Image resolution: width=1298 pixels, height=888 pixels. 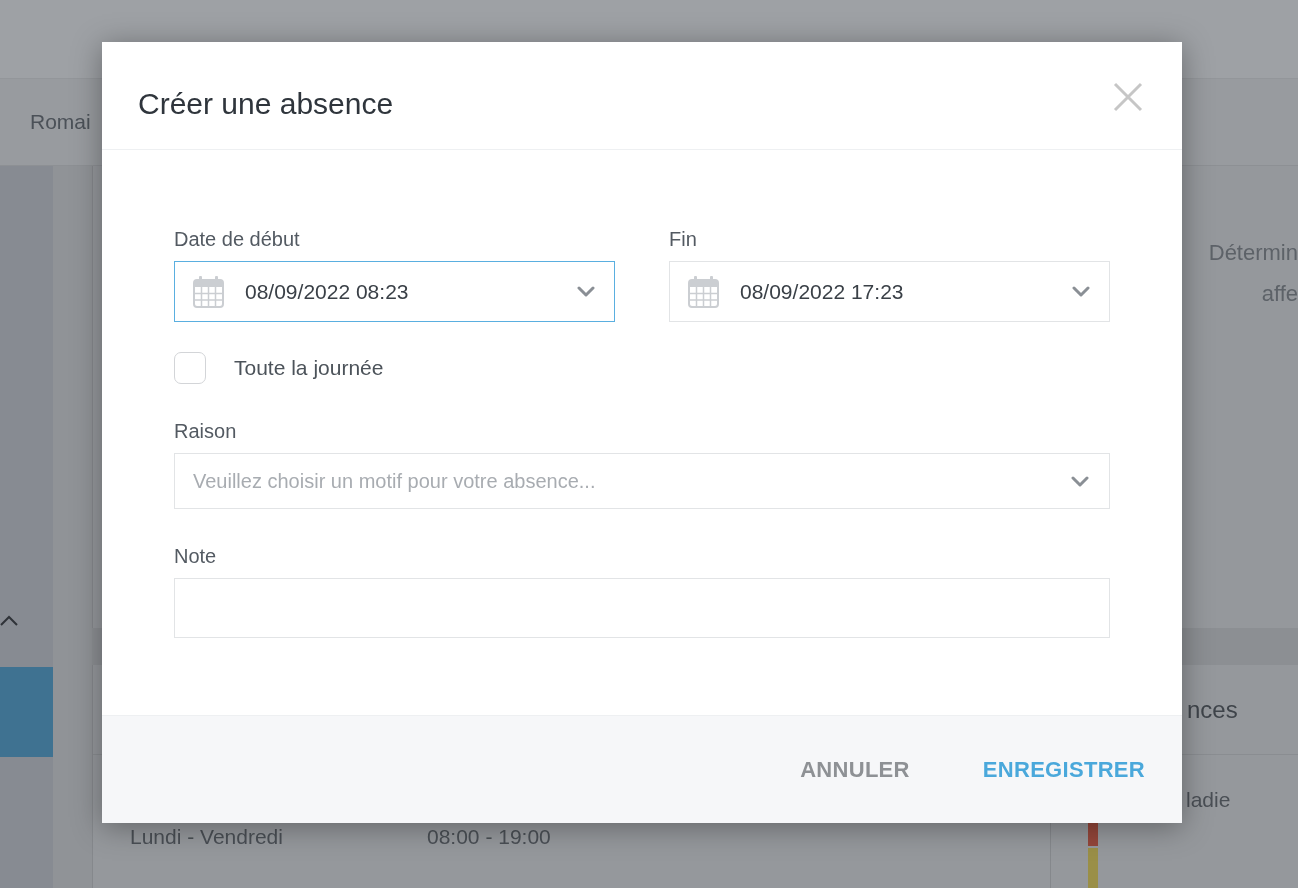 I want to click on close-button, so click(x=1128, y=97).